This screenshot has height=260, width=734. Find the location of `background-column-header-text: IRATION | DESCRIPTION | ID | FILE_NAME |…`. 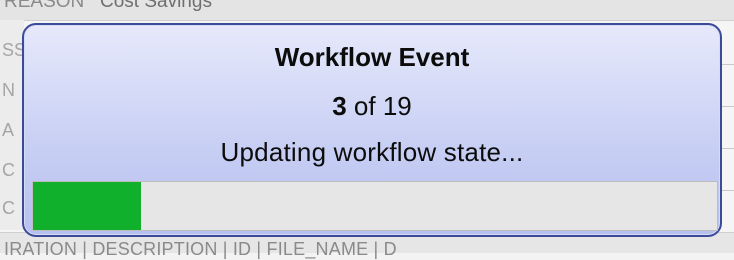

background-column-header-text: IRATION | DESCRIPTION | ID | FILE_NAME |… is located at coordinates (200, 249).